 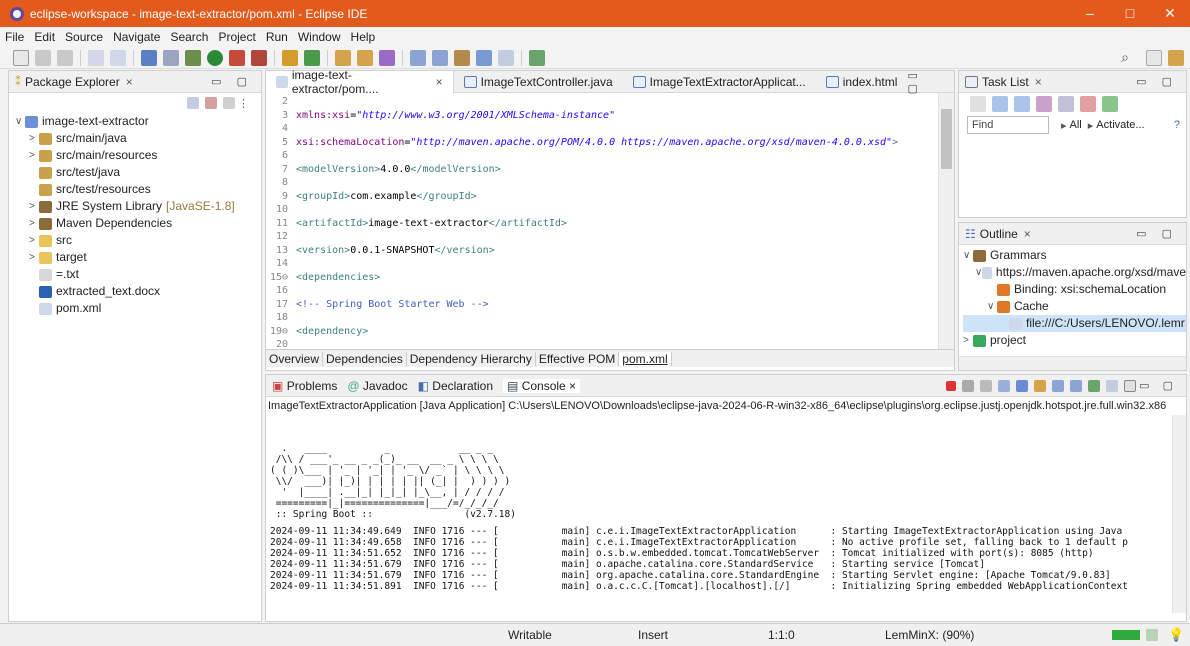 I want to click on tab-dependency-hierarchy: Dependency Hierarchy, so click(x=471, y=358).